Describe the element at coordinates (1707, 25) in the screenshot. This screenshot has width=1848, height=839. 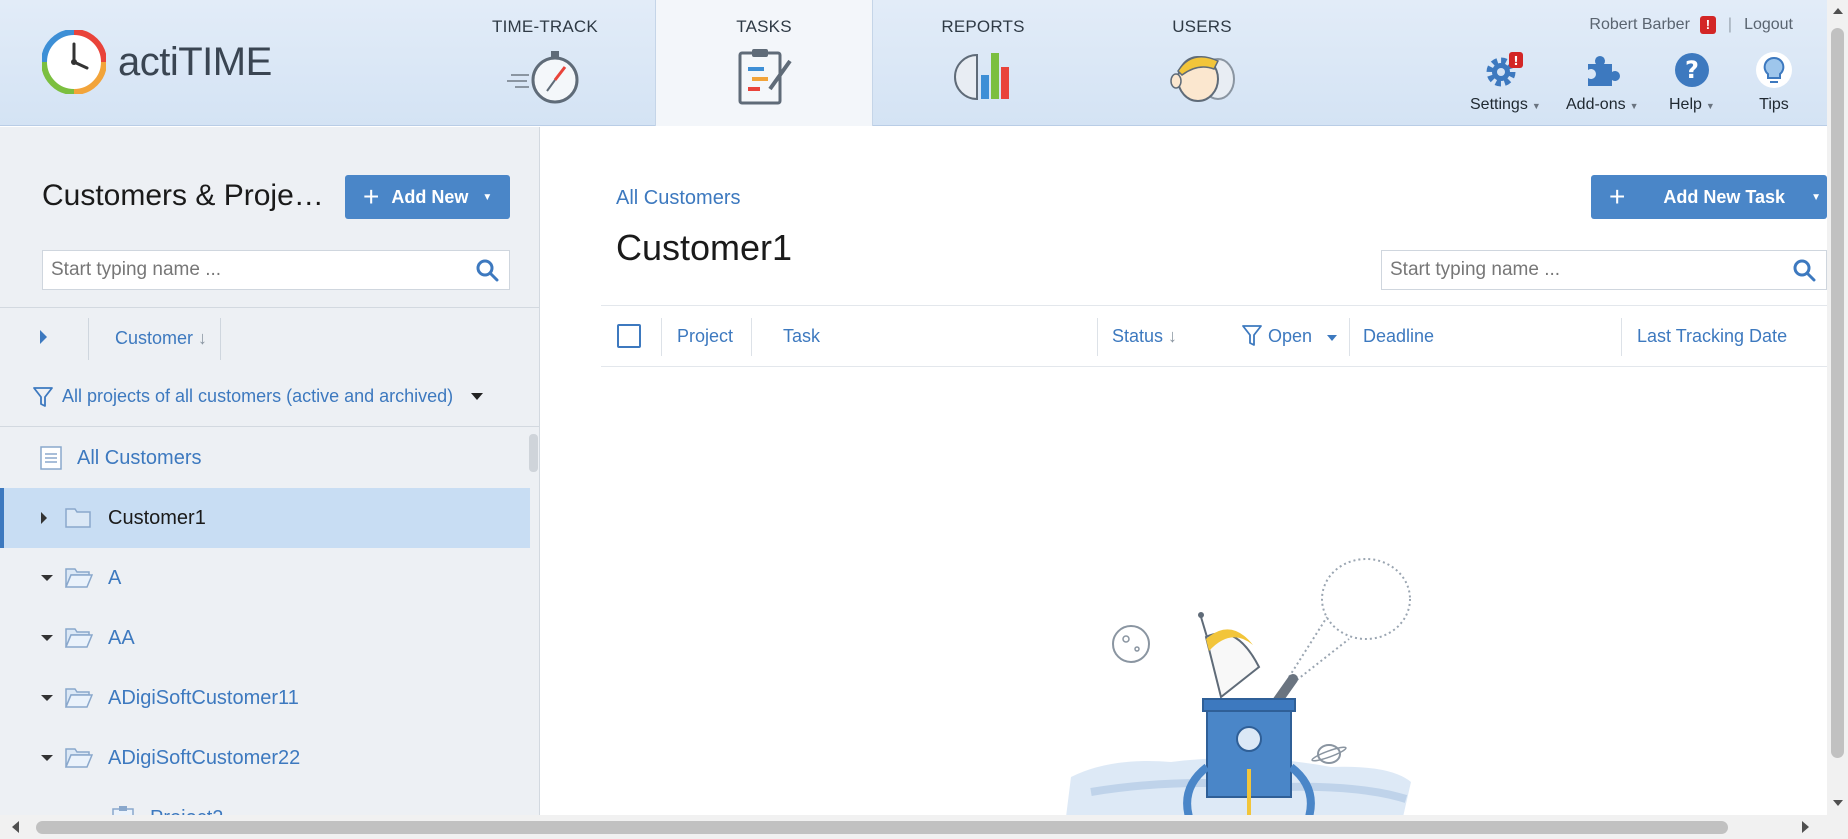
I see `user-warning-badge: !` at that location.